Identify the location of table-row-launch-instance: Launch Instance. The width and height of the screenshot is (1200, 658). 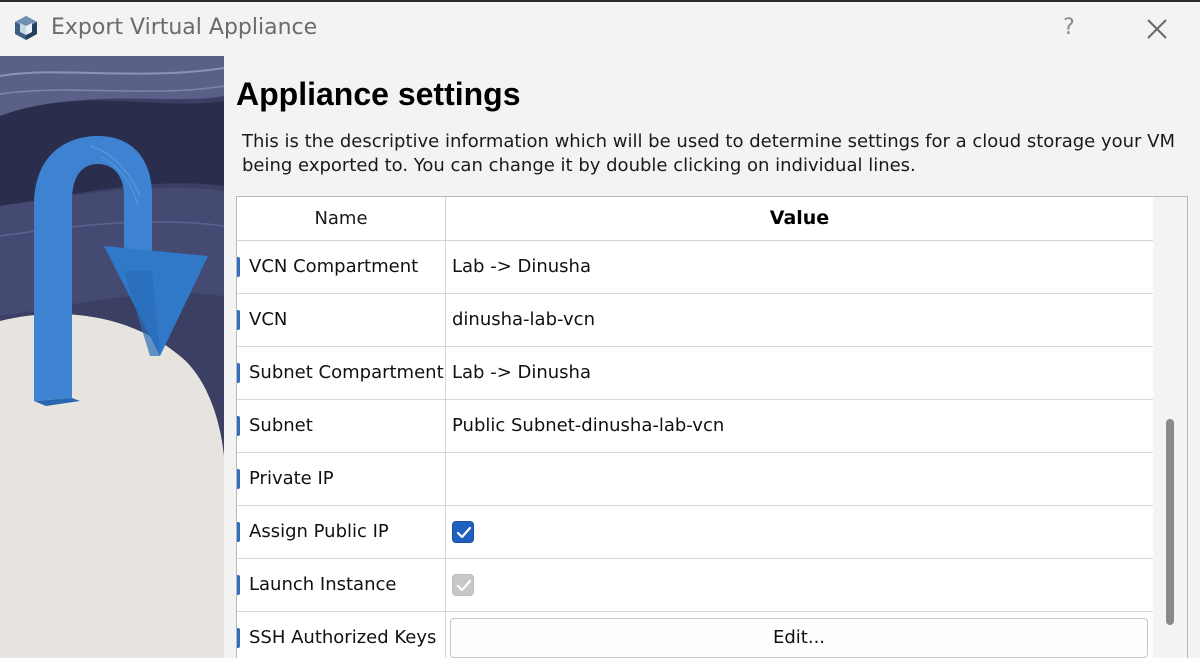
(695, 585).